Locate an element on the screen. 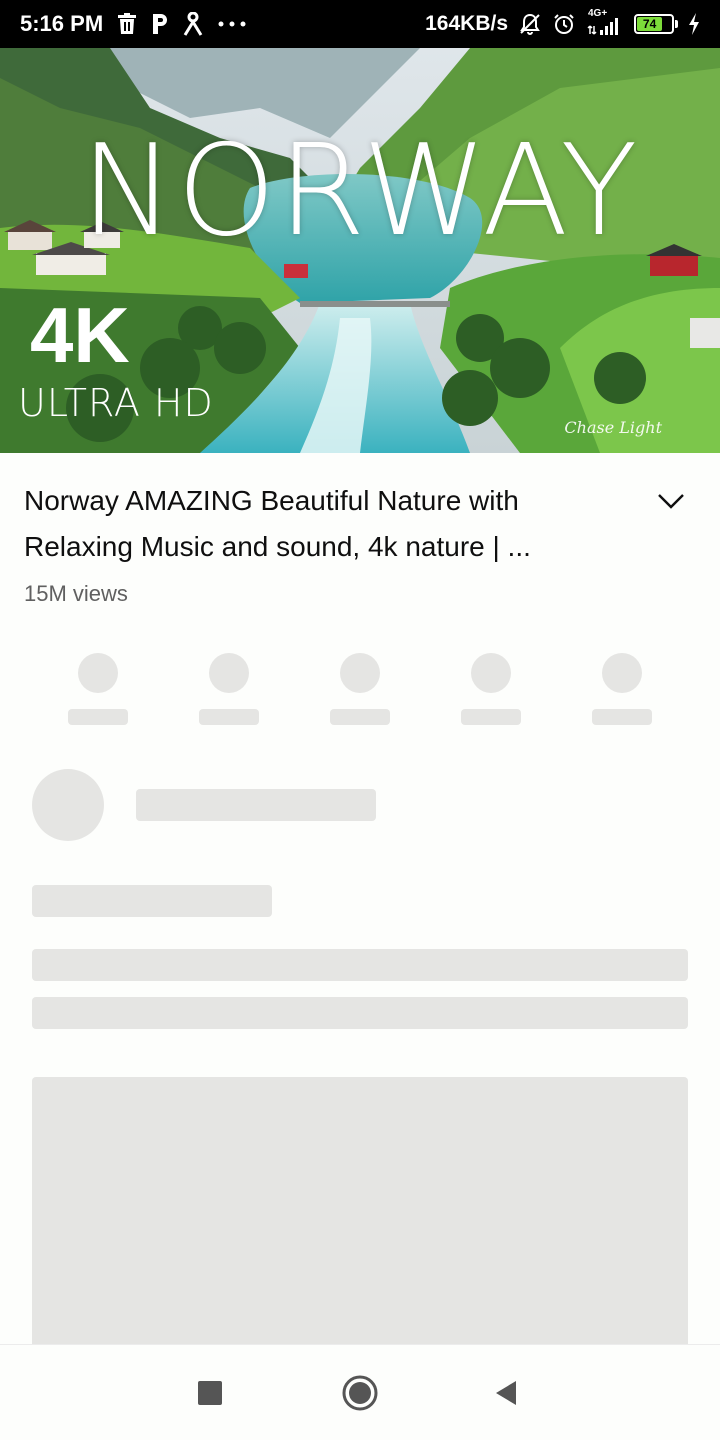 Image resolution: width=720 pixels, height=1440 pixels. home-circle-icon is located at coordinates (360, 1393).